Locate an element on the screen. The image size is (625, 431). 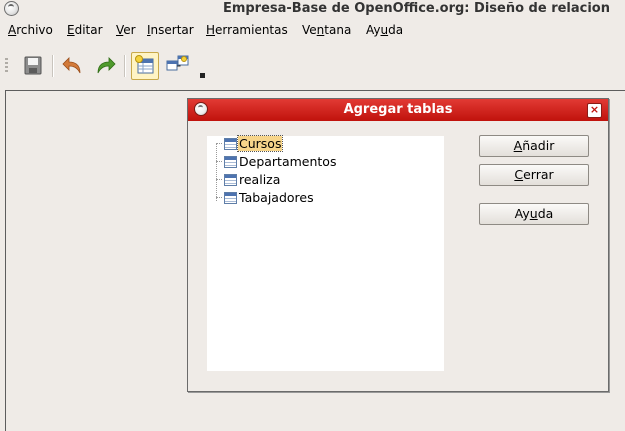
new-relation-button is located at coordinates (177, 66).